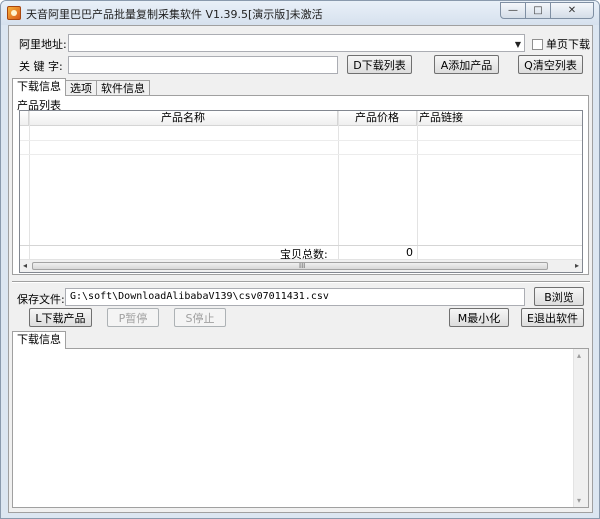 The image size is (600, 519). Describe the element at coordinates (183, 118) in the screenshot. I see `column-product-name: 产品名称` at that location.